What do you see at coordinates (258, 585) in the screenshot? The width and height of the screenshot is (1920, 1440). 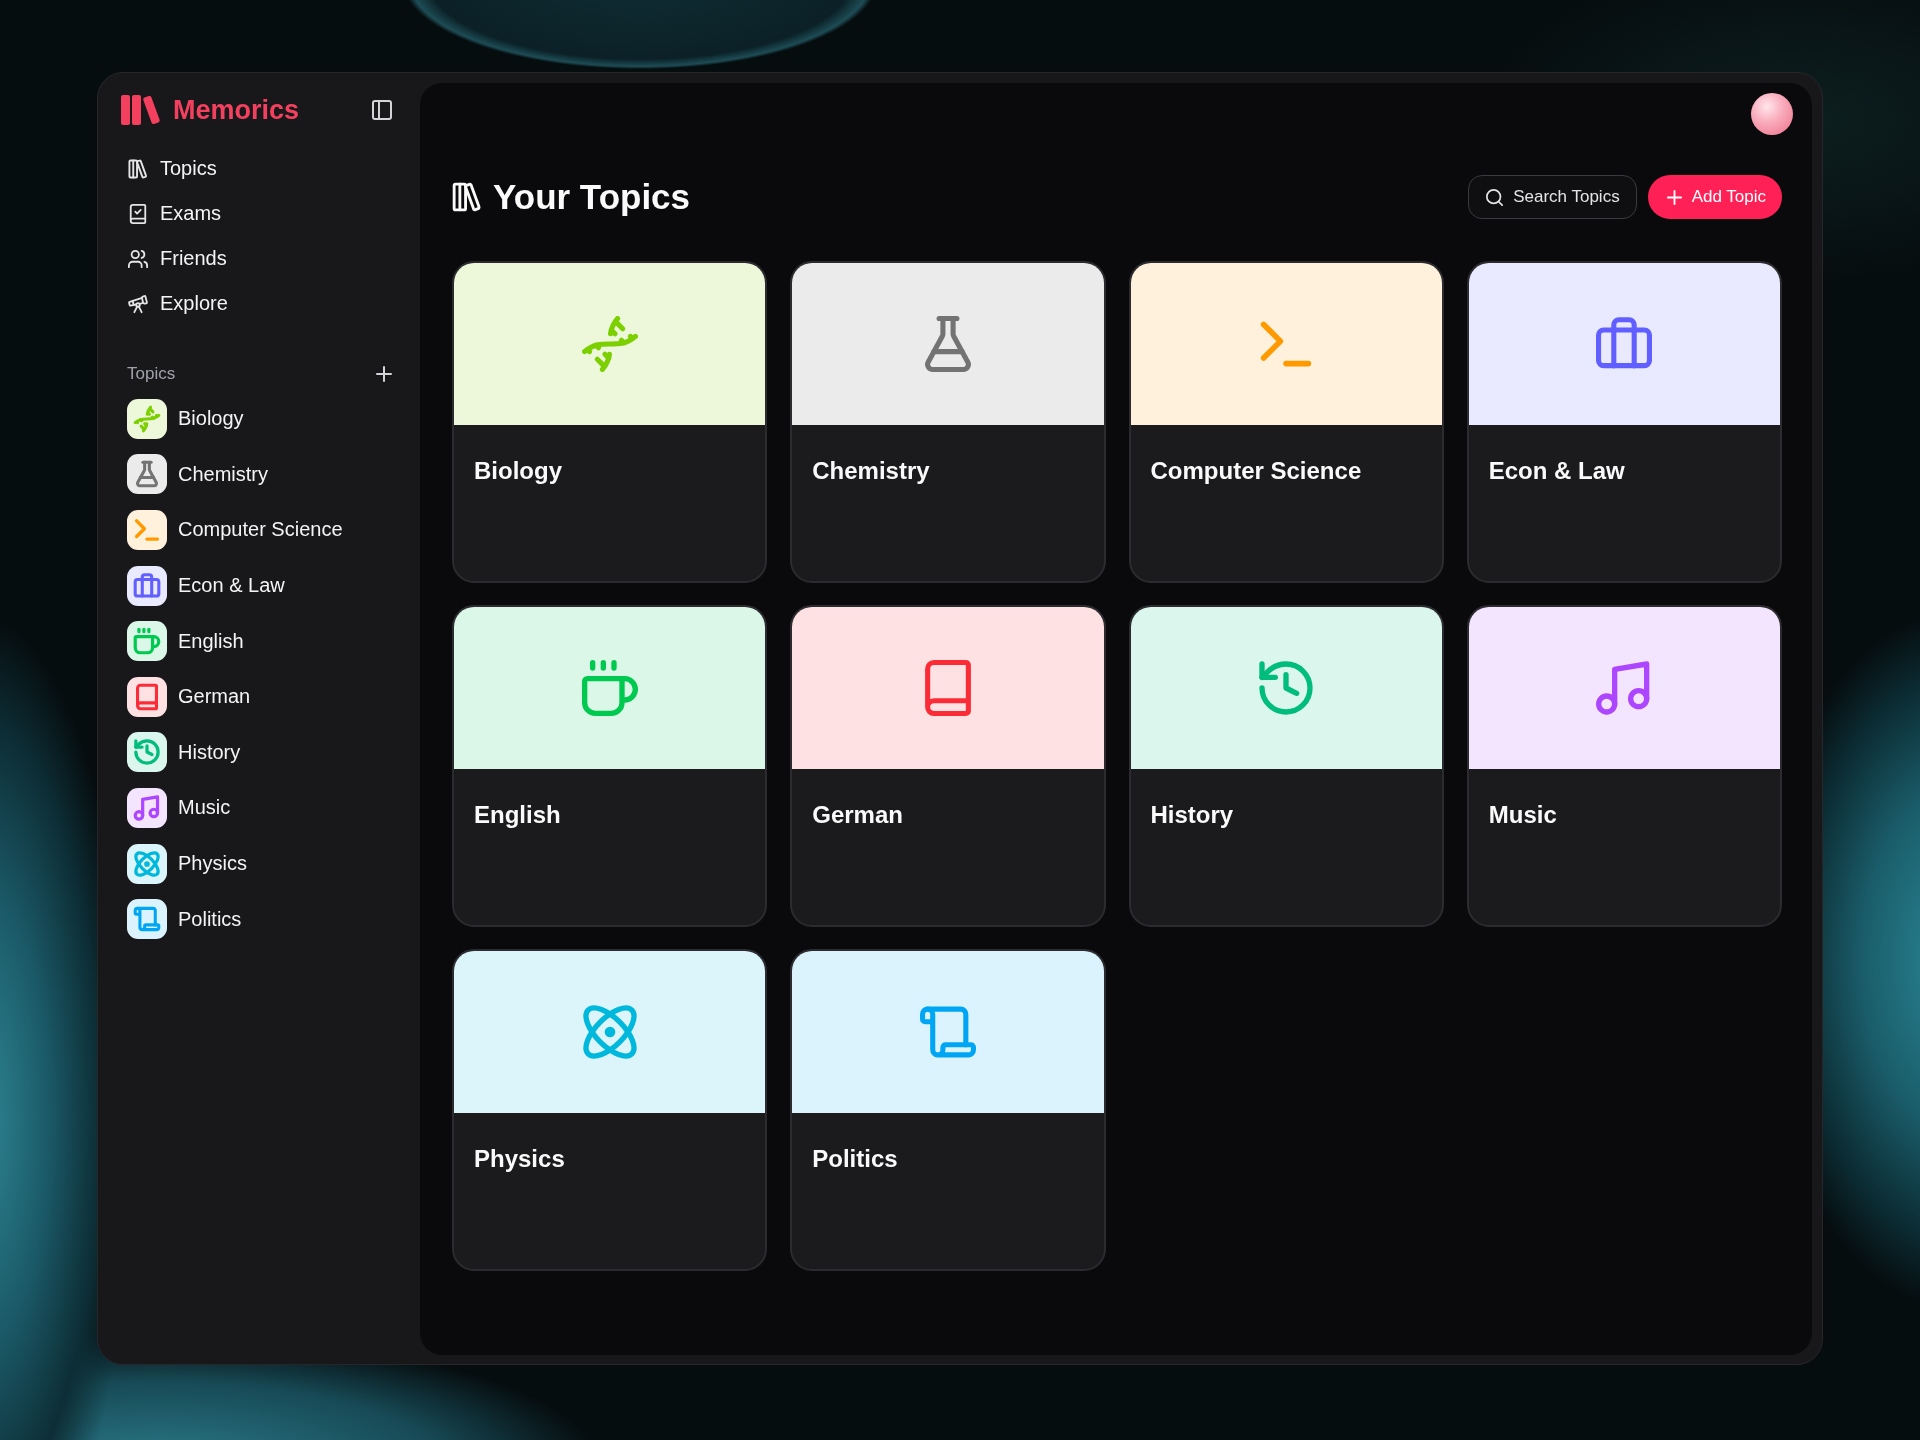 I see `topic-link: Econ & Law` at bounding box center [258, 585].